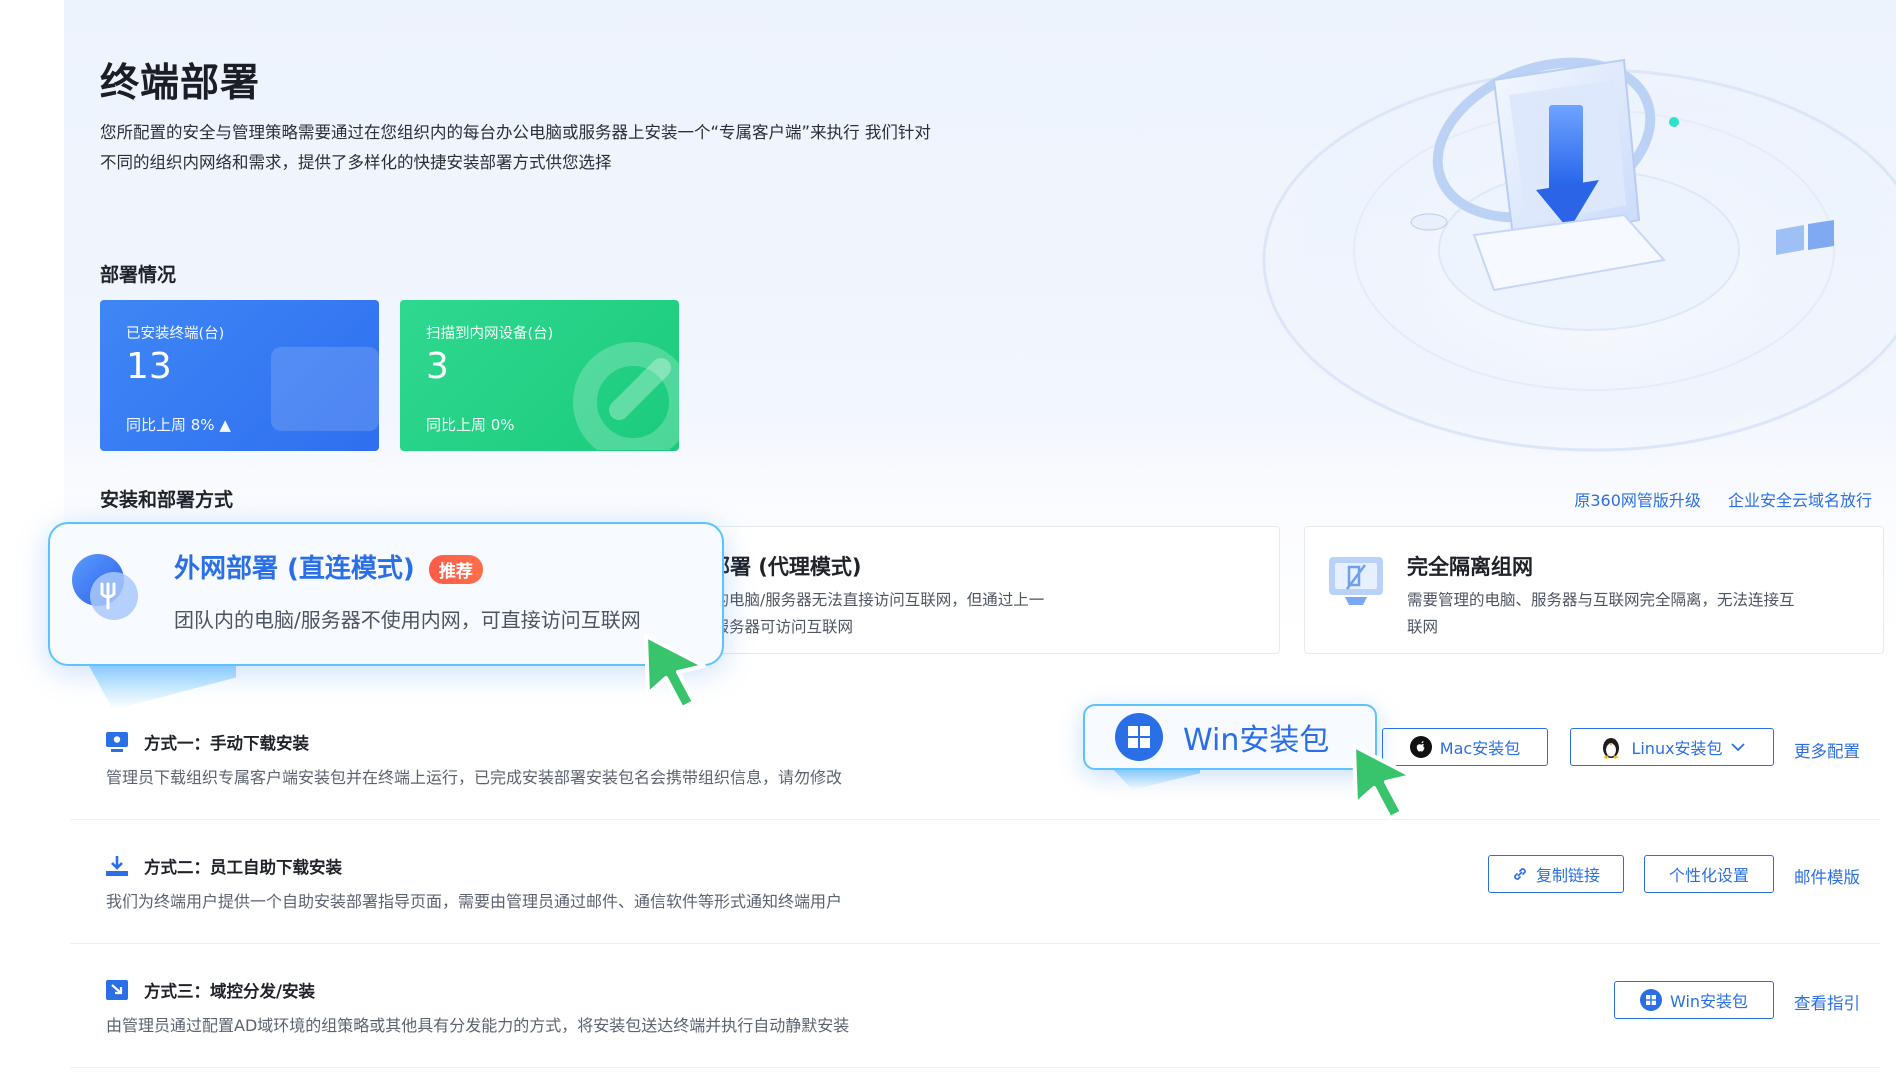 This screenshot has height=1072, width=1896. I want to click on recommended-badge: 推荐, so click(455, 569).